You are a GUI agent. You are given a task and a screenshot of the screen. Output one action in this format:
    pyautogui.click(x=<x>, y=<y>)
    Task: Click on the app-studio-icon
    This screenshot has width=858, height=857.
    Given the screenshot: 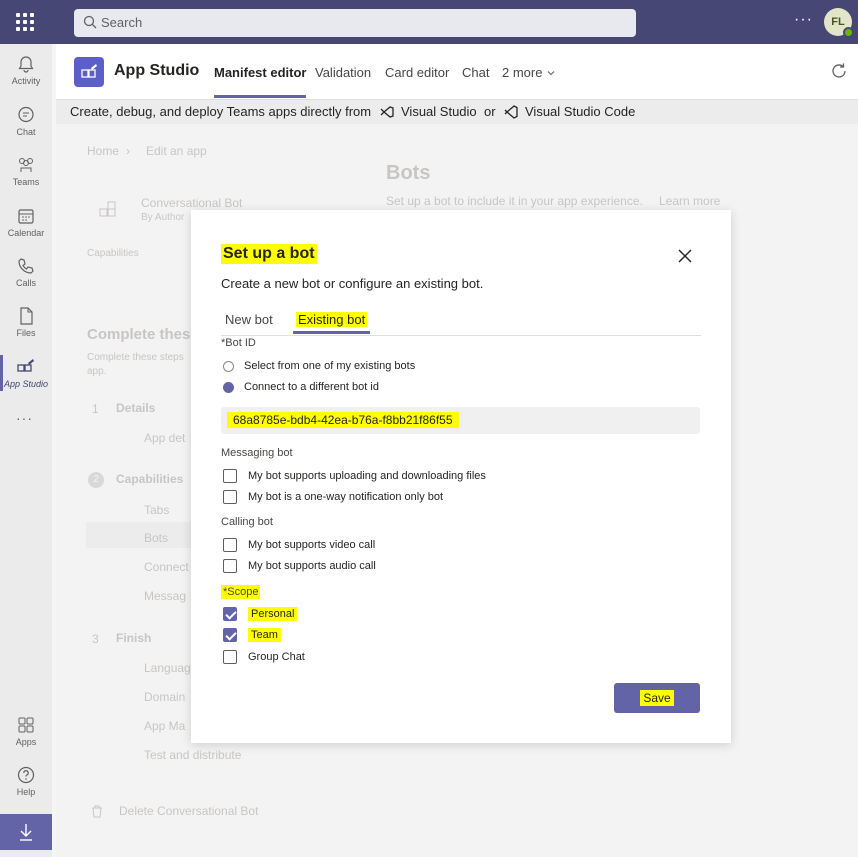 What is the action you would take?
    pyautogui.click(x=89, y=71)
    